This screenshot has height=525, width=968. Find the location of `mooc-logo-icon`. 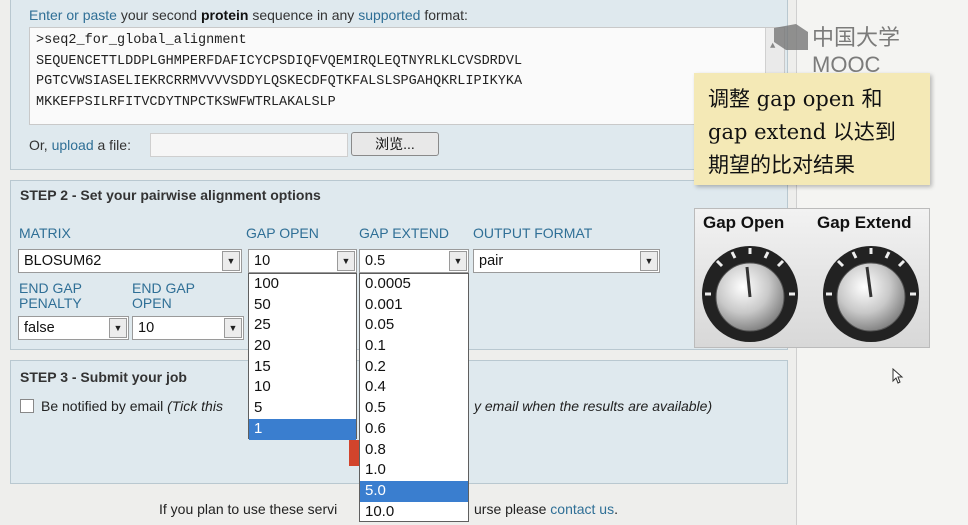

mooc-logo-icon is located at coordinates (791, 37).